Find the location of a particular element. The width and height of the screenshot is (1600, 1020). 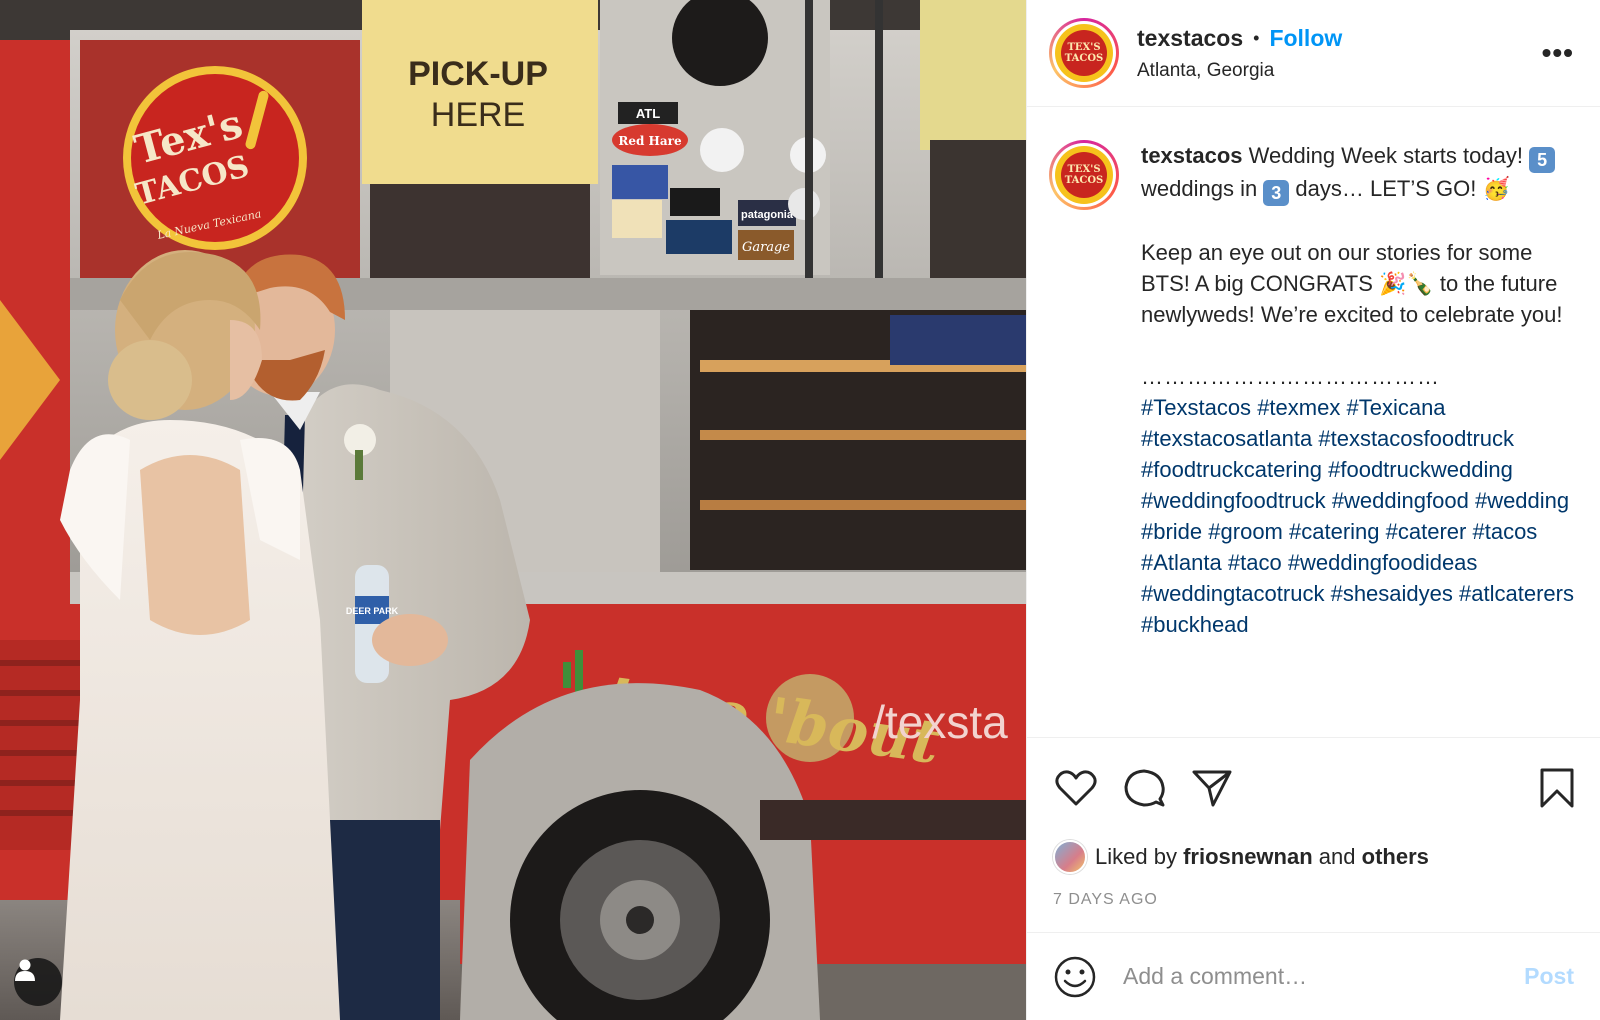

like-button is located at coordinates (1076, 788).